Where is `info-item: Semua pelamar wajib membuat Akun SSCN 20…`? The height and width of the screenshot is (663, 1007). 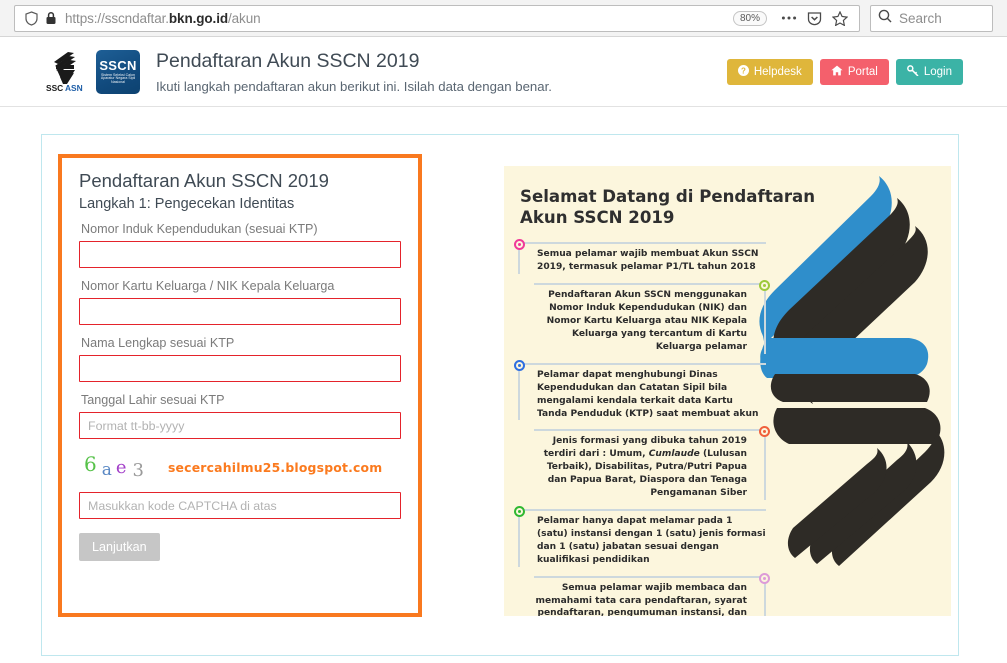
info-item: Semua pelamar wajib membuat Akun SSCN 20… is located at coordinates (640, 257).